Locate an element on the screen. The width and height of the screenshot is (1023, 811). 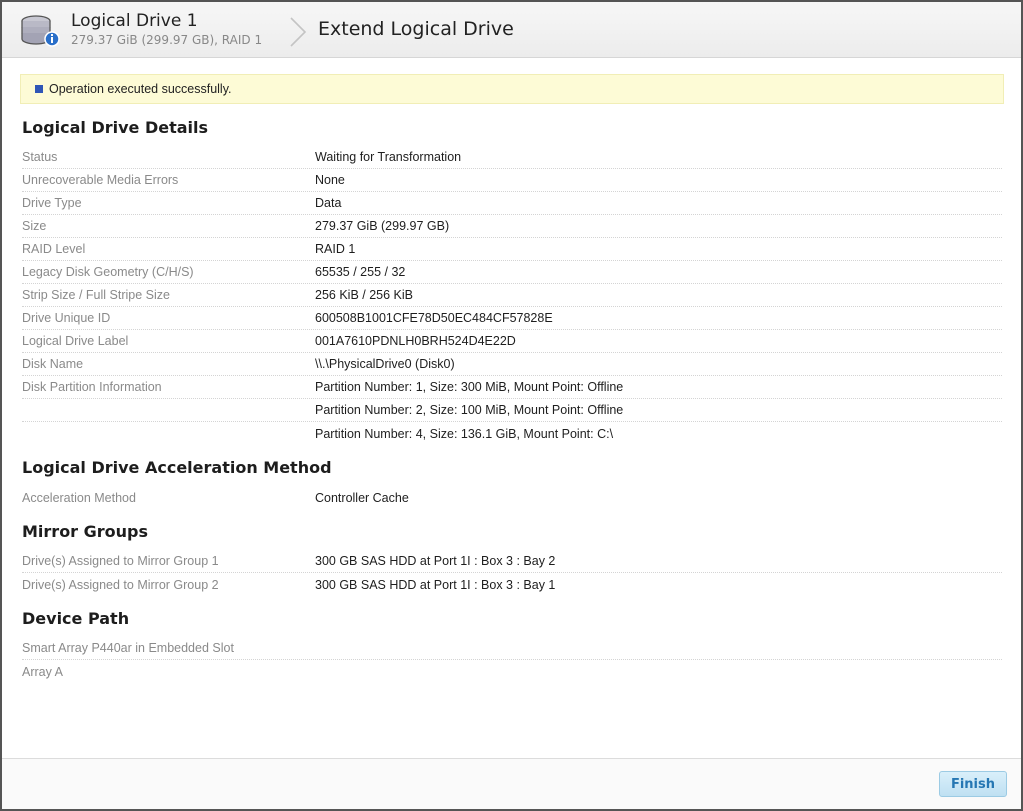
row-value: Waiting for Transformation is located at coordinates (388, 157).